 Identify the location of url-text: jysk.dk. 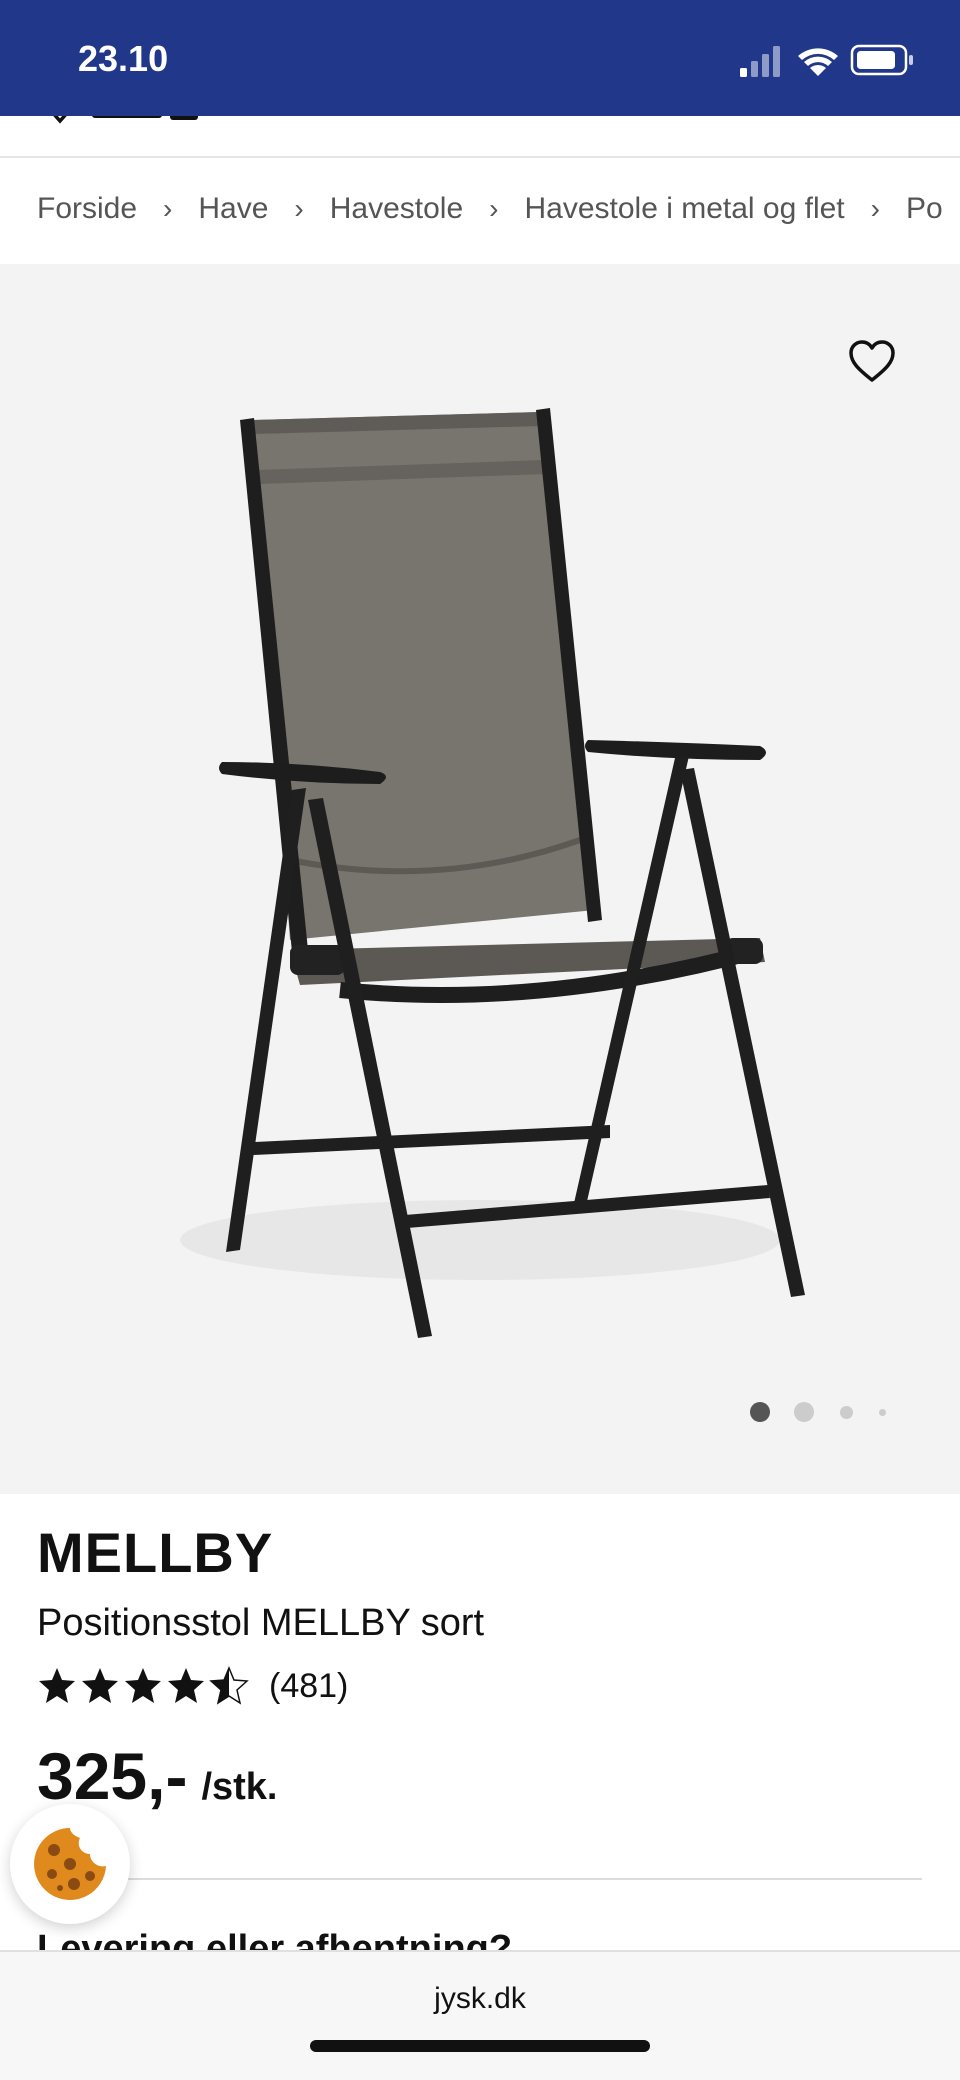
(480, 1999).